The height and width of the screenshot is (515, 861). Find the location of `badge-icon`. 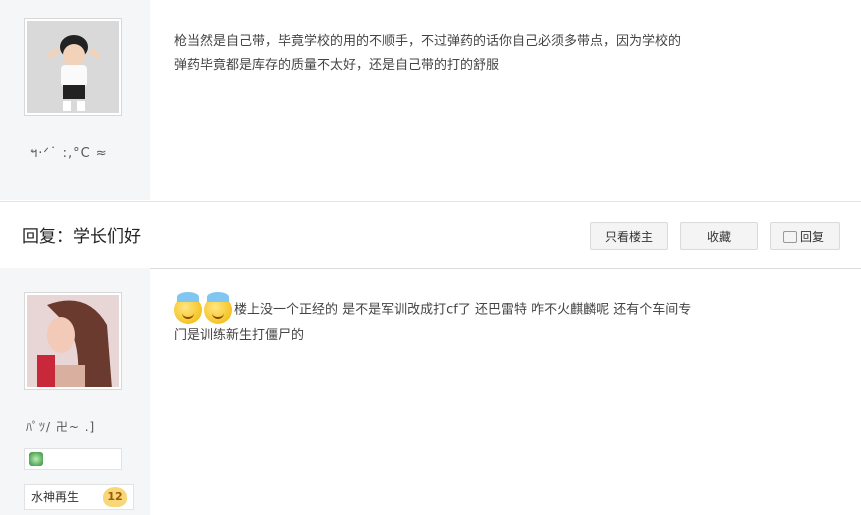

badge-icon is located at coordinates (36, 459).